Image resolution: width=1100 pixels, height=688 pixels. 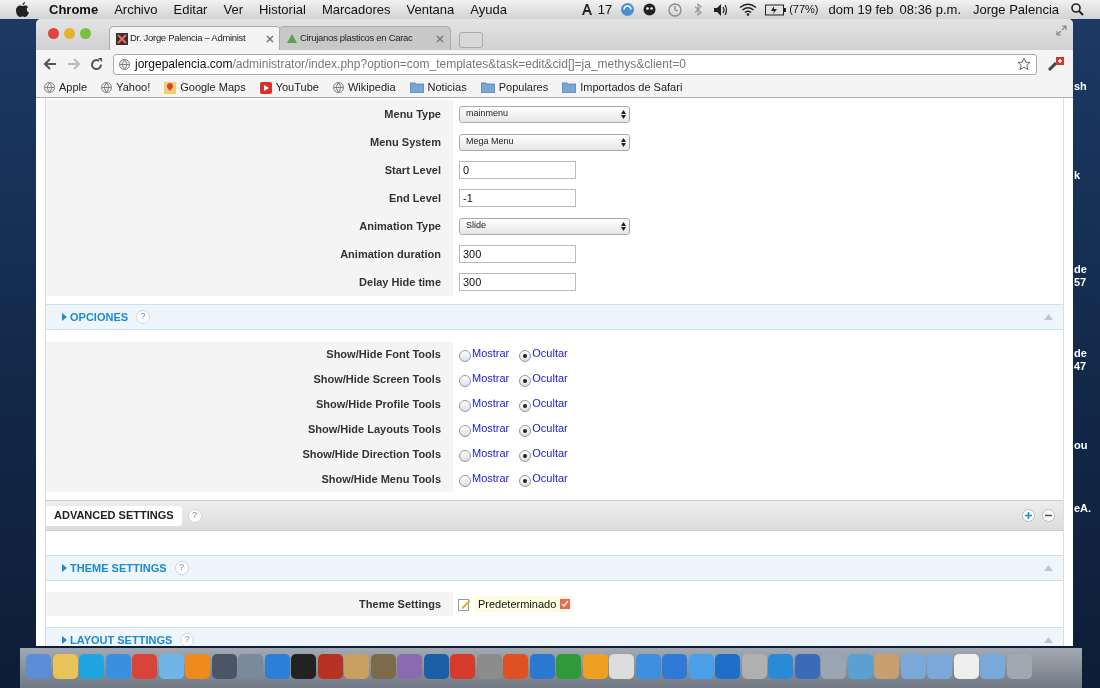 I want to click on text-field: -1, so click(x=517, y=198).